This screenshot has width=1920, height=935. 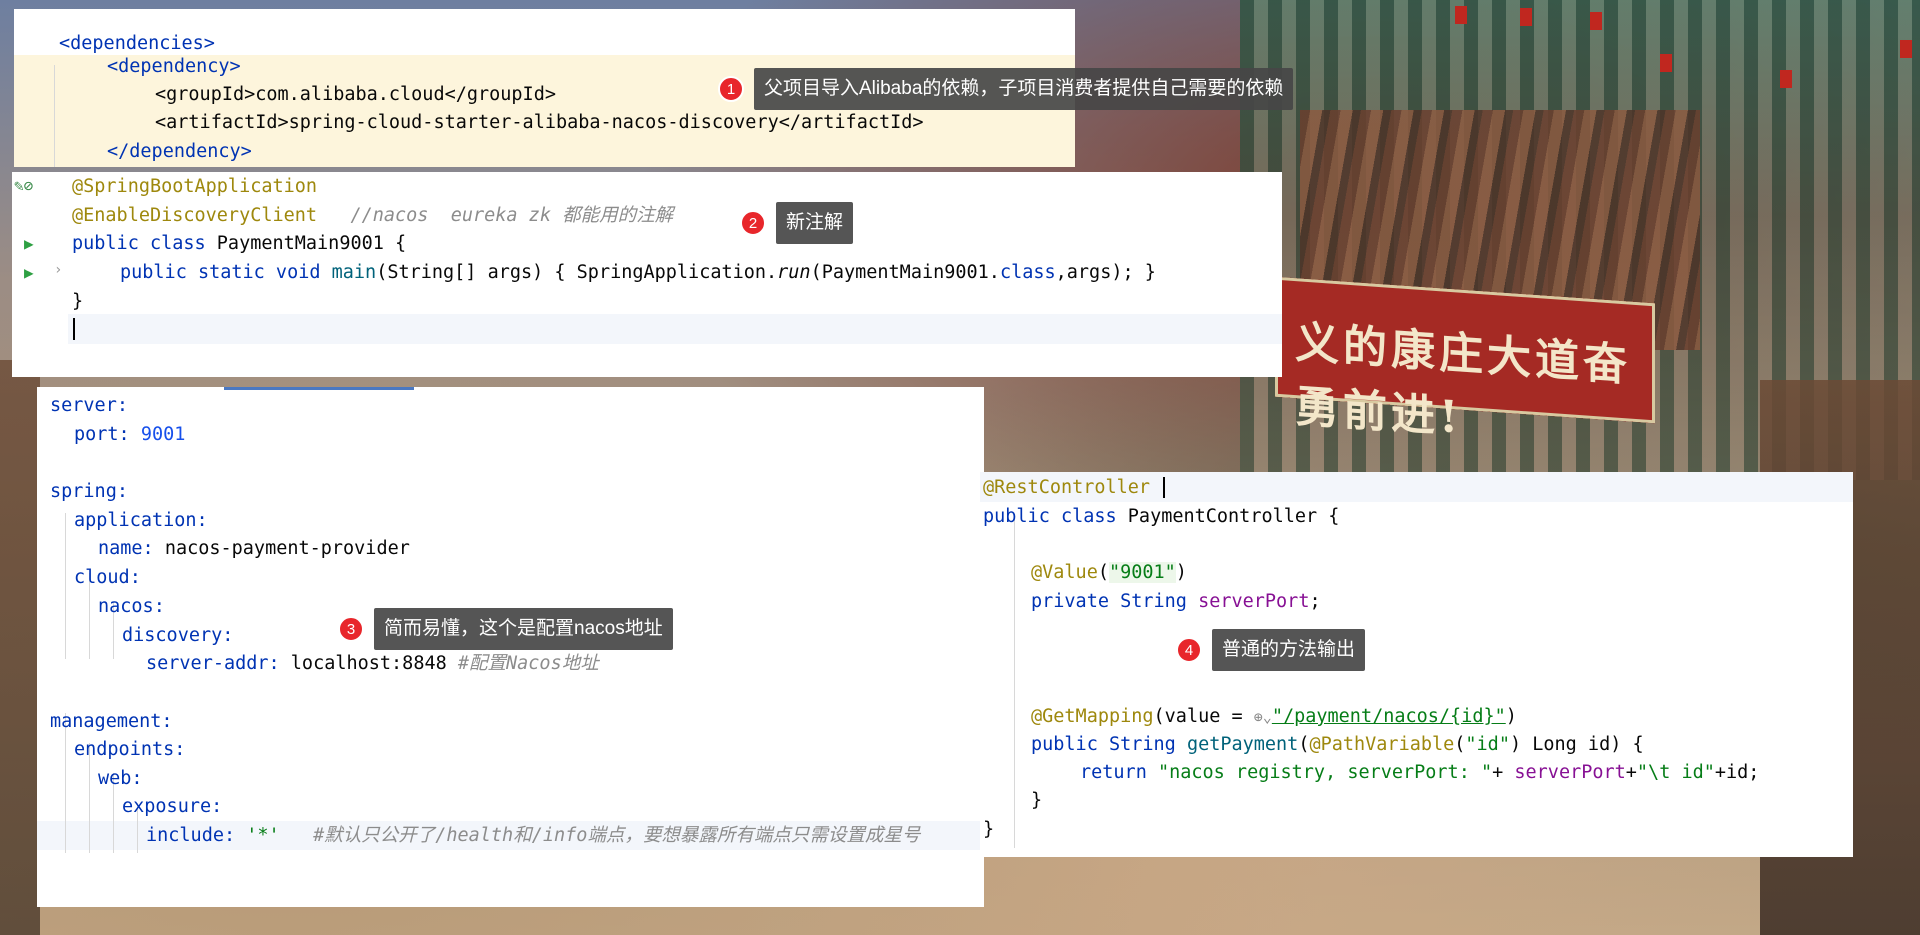 I want to click on callout-4: 4 普通的方法输出, so click(x=1271, y=650).